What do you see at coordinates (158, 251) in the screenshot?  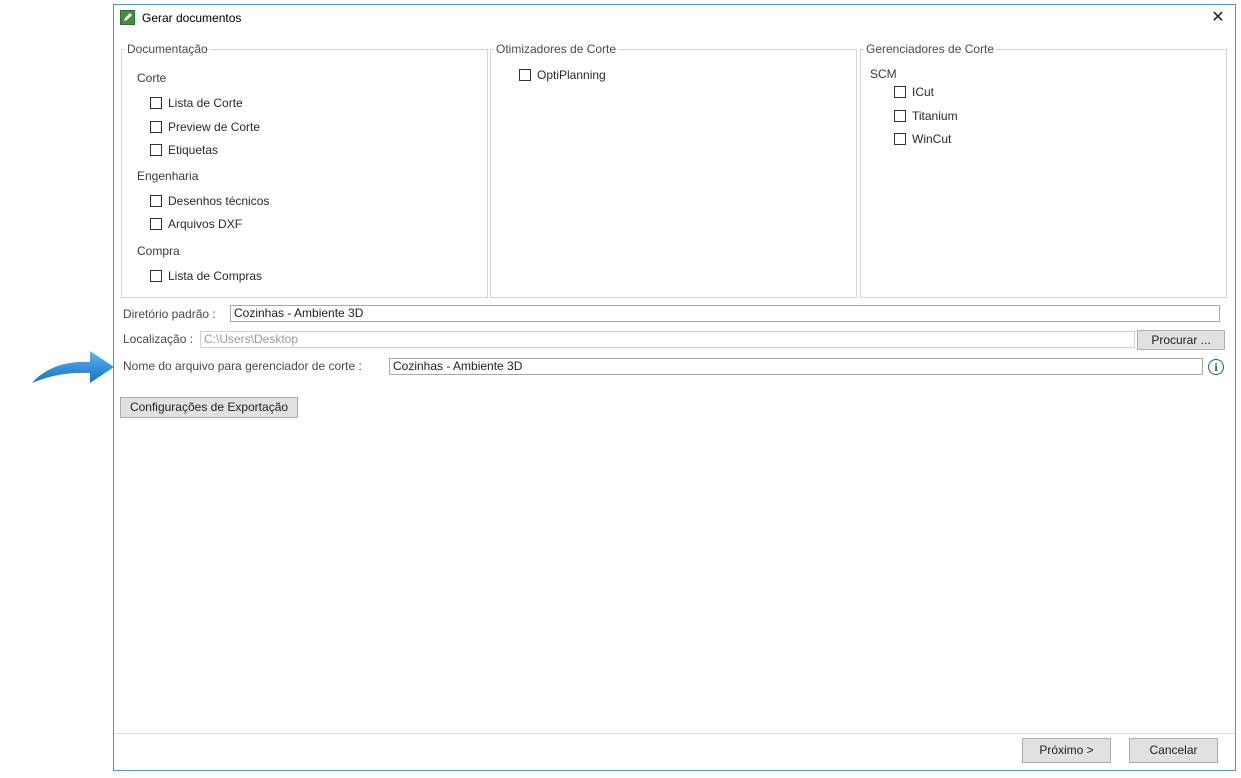 I see `section-compra: Compra` at bounding box center [158, 251].